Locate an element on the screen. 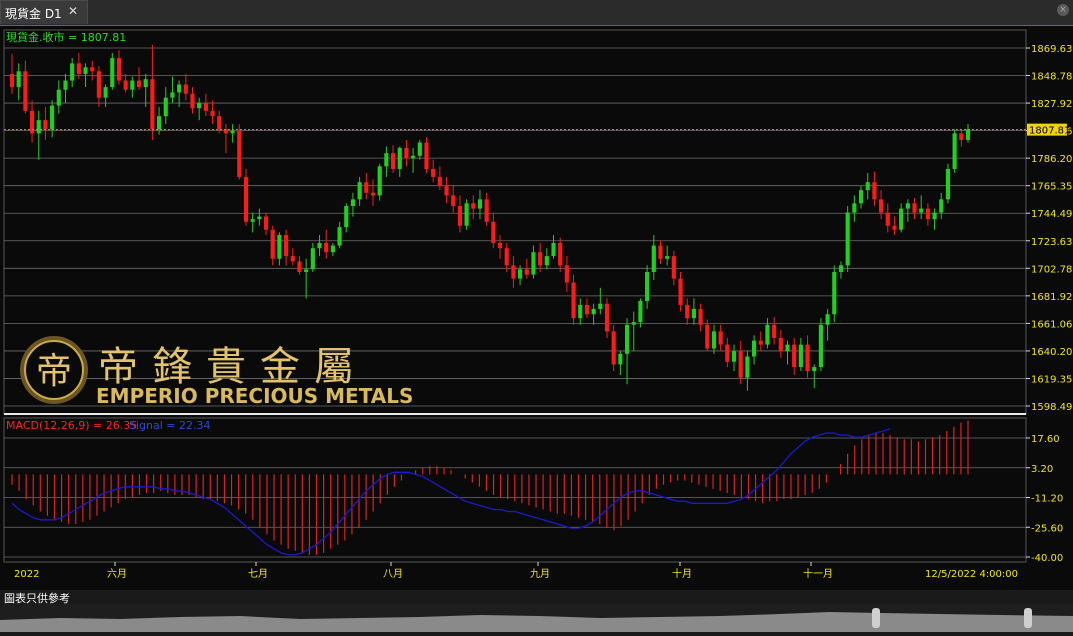 The image size is (1073, 636). window-close-icon: × is located at coordinates (1063, 10).